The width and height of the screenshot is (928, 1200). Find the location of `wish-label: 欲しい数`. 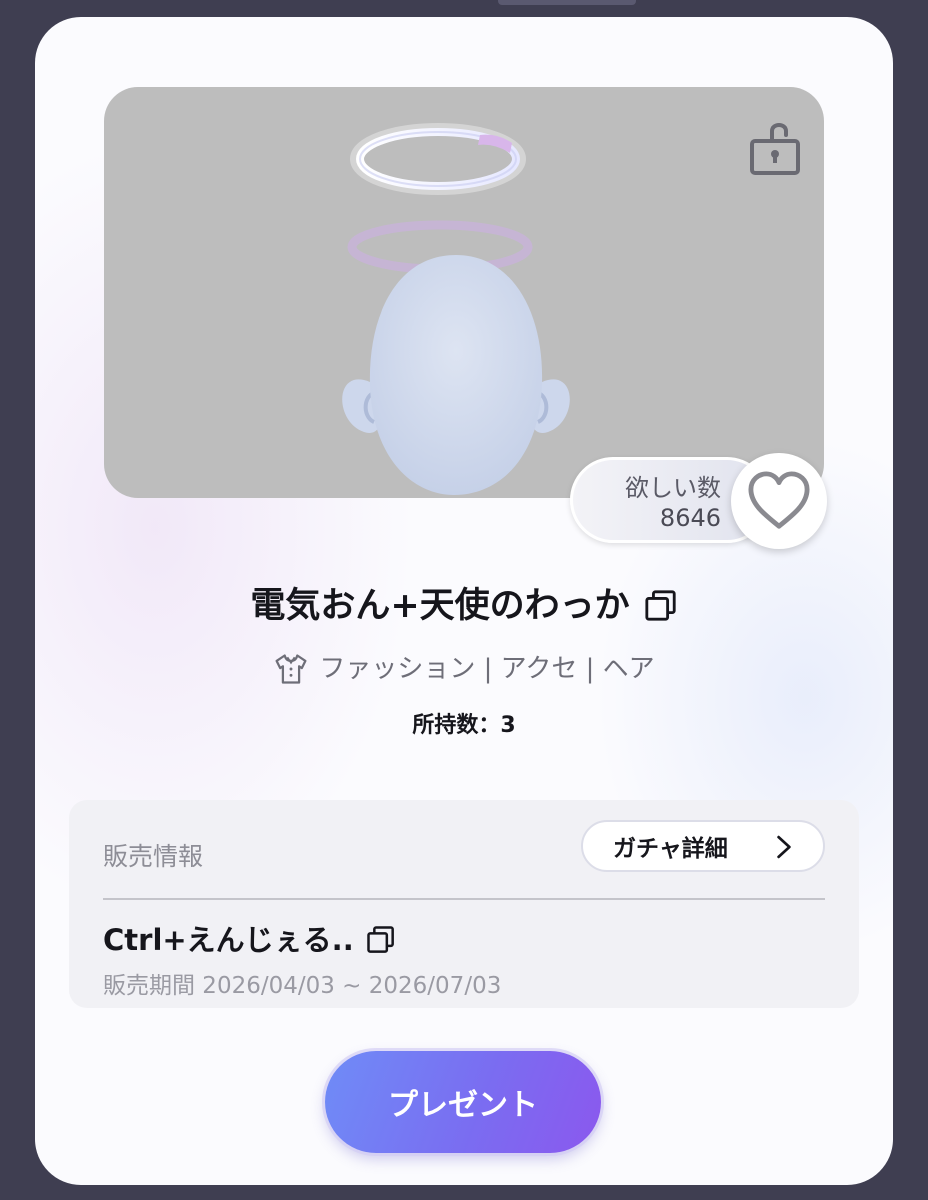

wish-label: 欲しい数 is located at coordinates (673, 488).